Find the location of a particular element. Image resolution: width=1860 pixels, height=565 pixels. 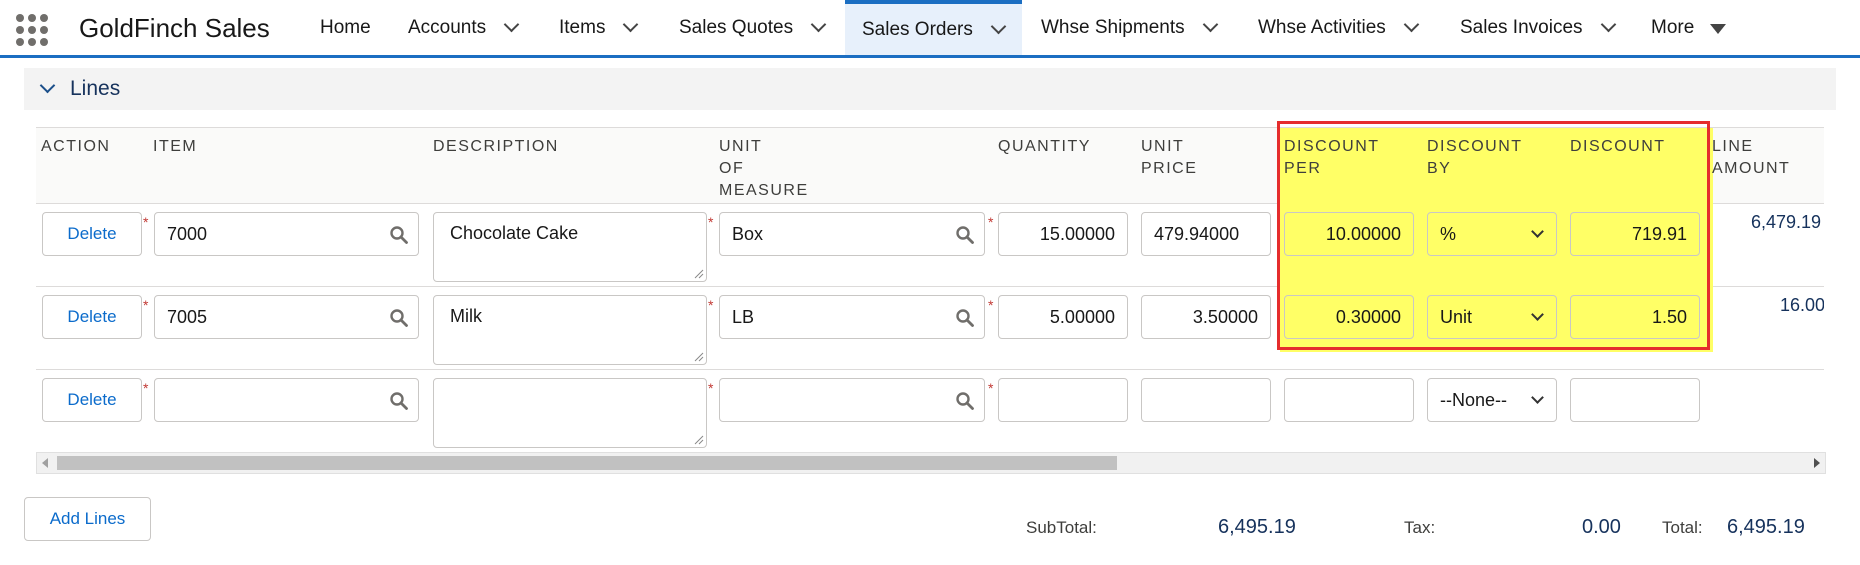

description-textarea: Chocolate Cake is located at coordinates (570, 247).